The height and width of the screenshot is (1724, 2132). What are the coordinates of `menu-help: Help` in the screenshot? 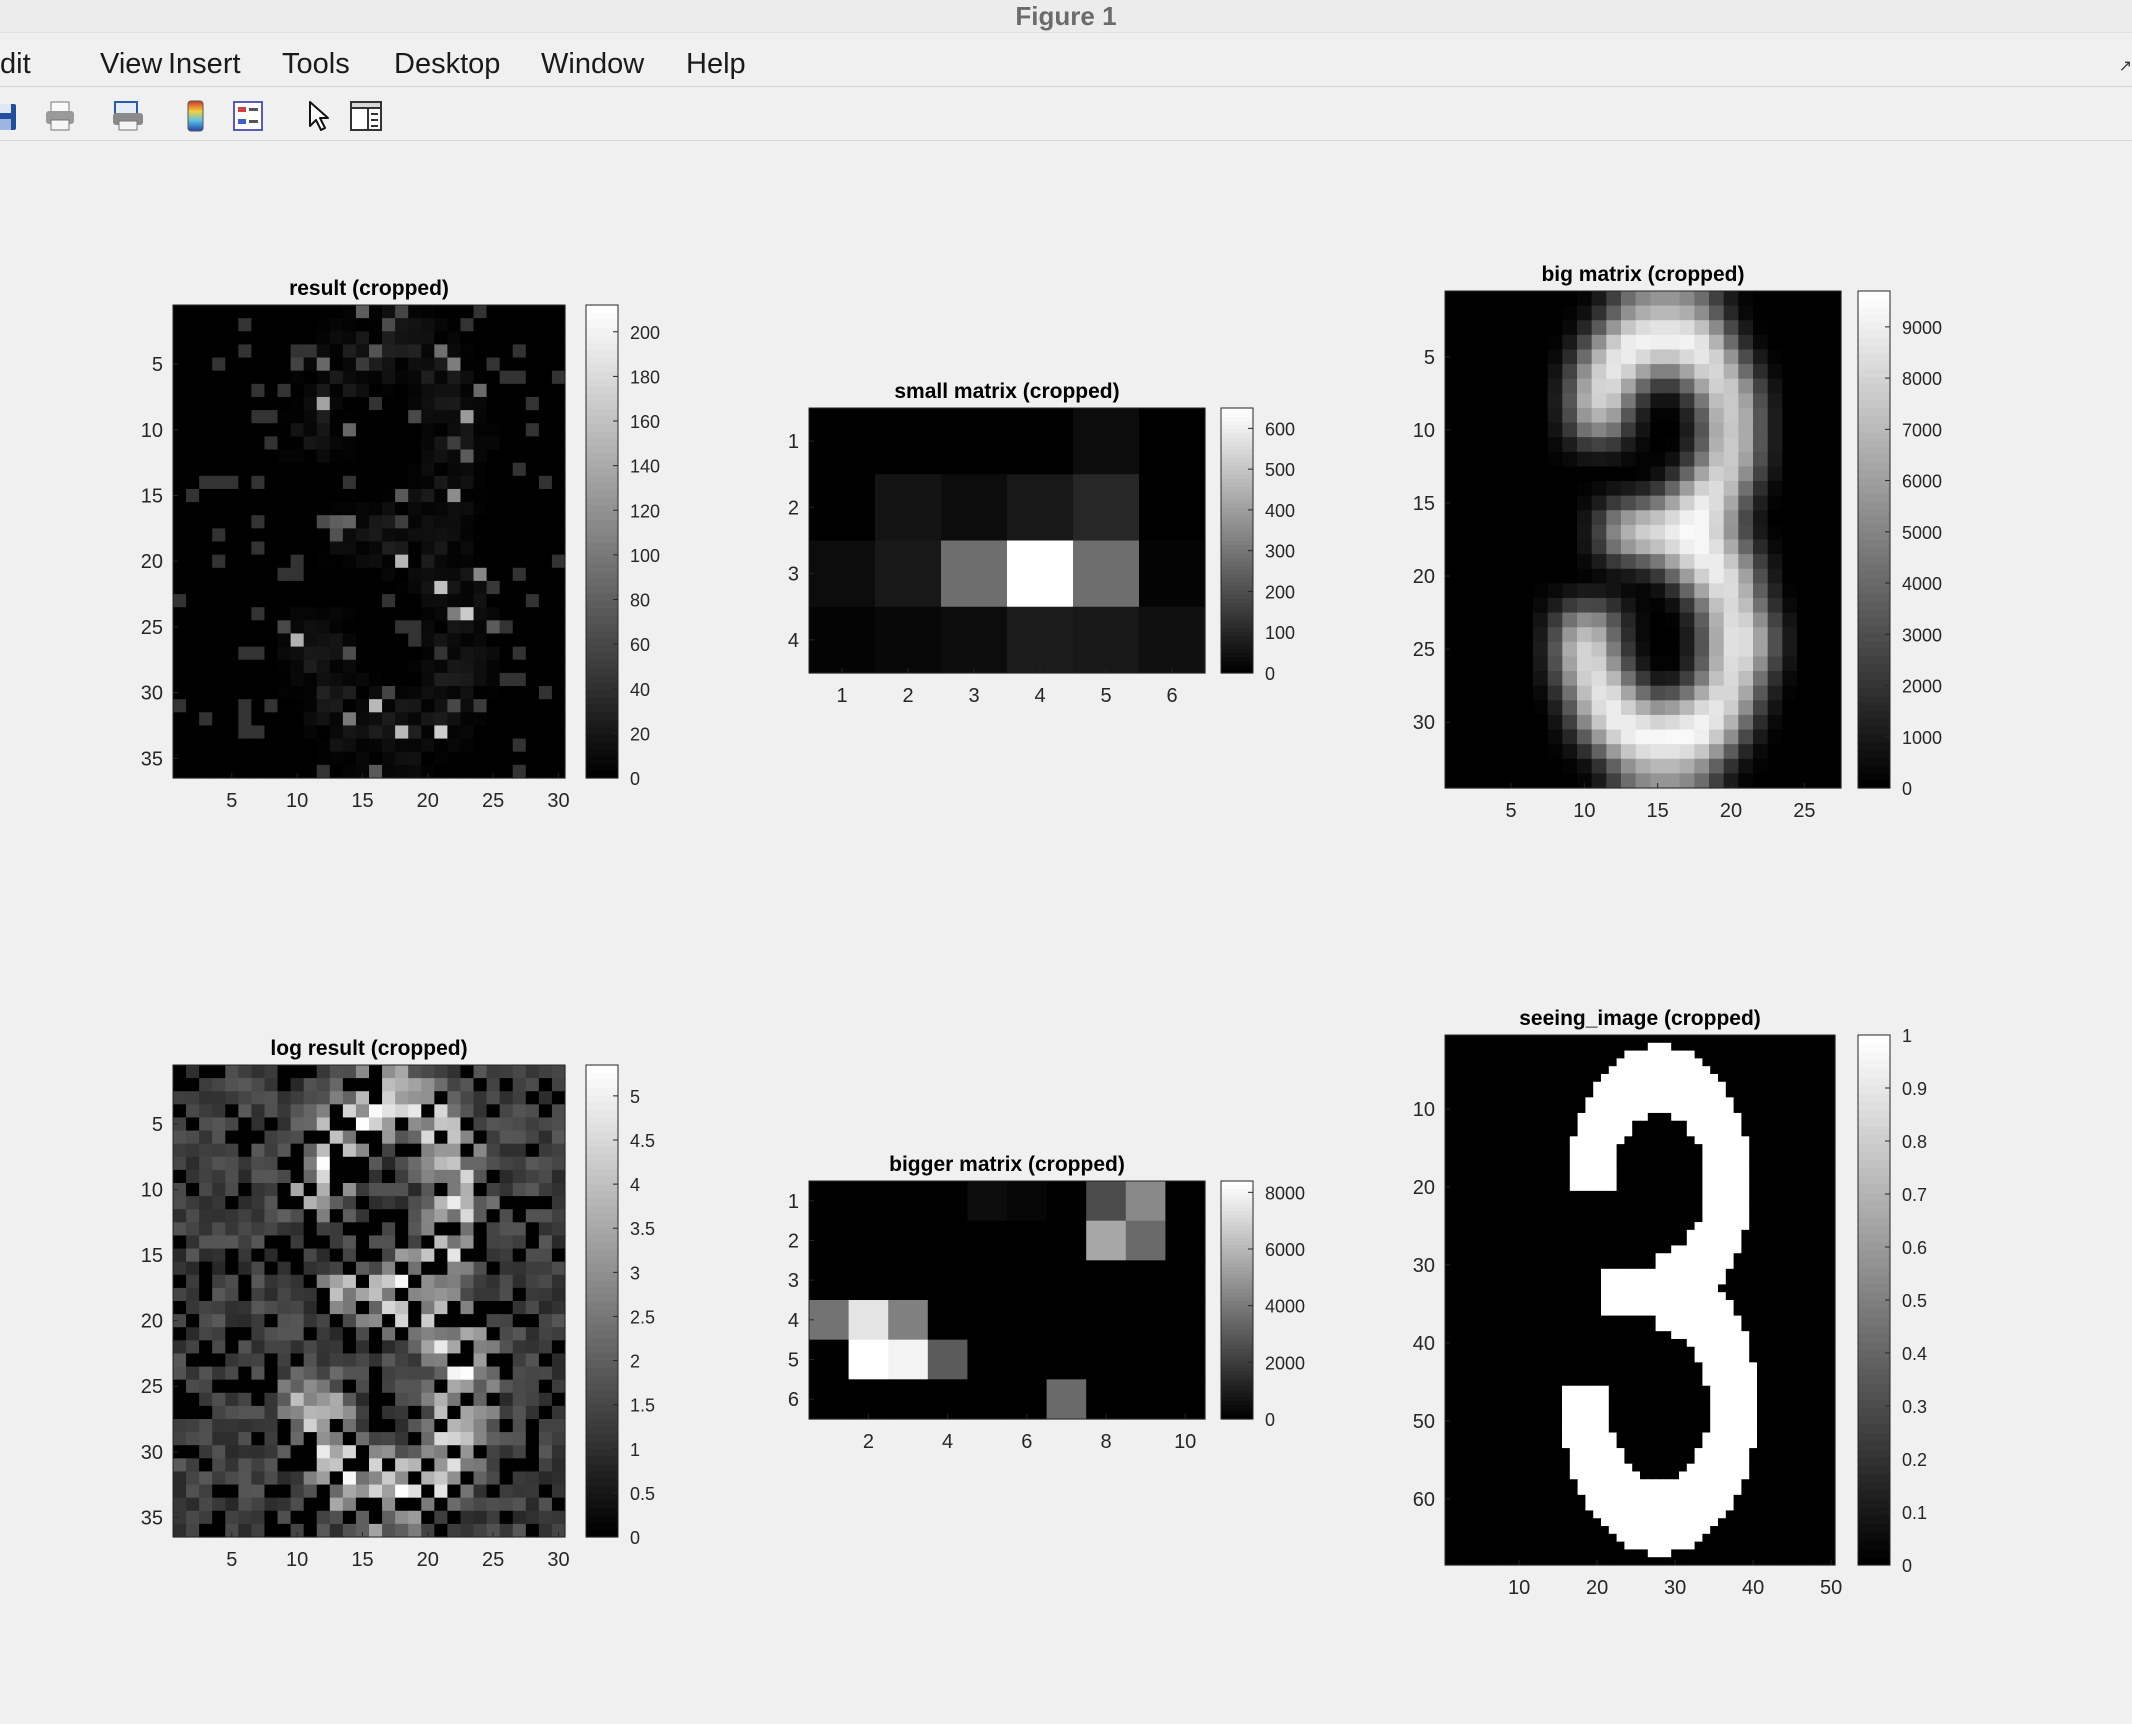 It's located at (716, 64).